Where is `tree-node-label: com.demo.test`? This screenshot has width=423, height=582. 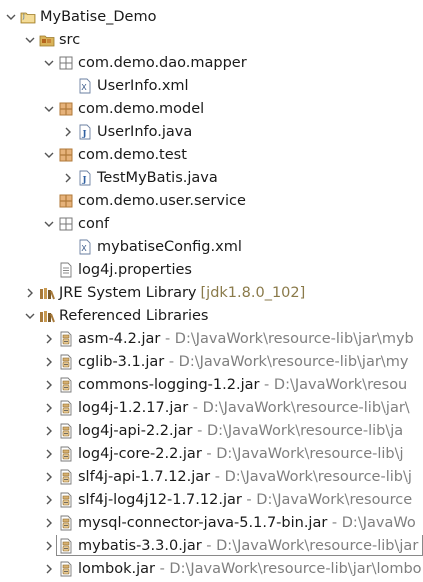
tree-node-label: com.demo.test is located at coordinates (132, 155).